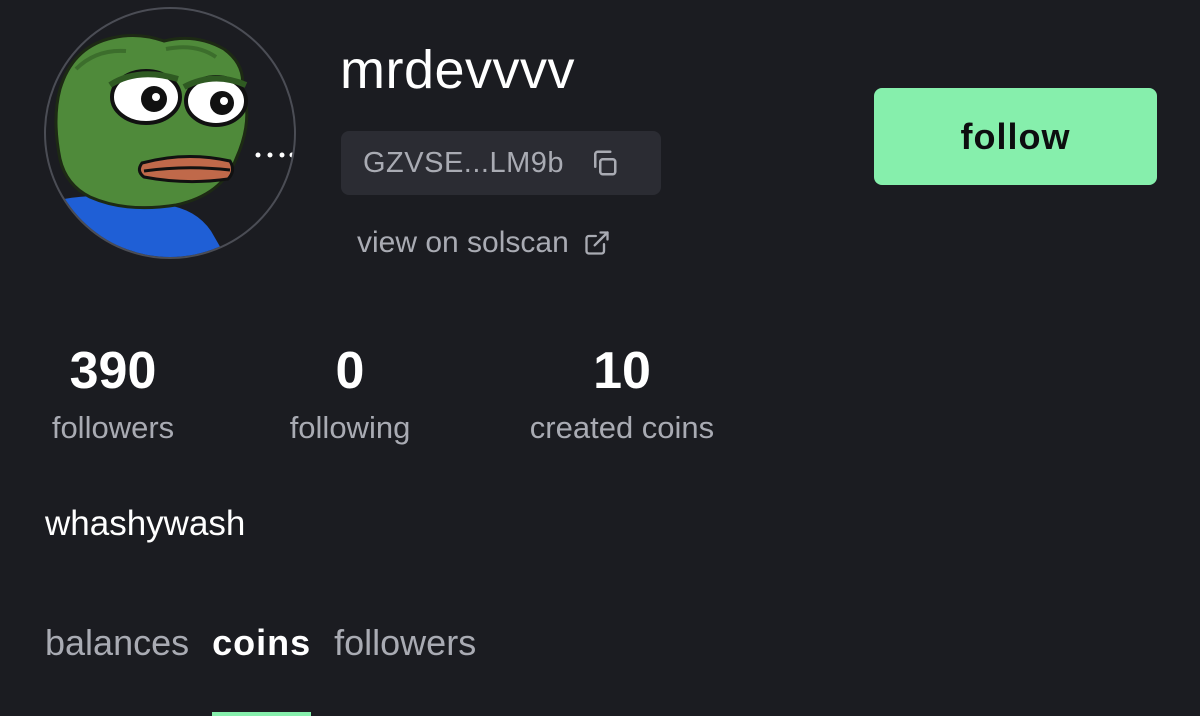 The image size is (1200, 716). Describe the element at coordinates (622, 371) in the screenshot. I see `created-coins-count: 10` at that location.